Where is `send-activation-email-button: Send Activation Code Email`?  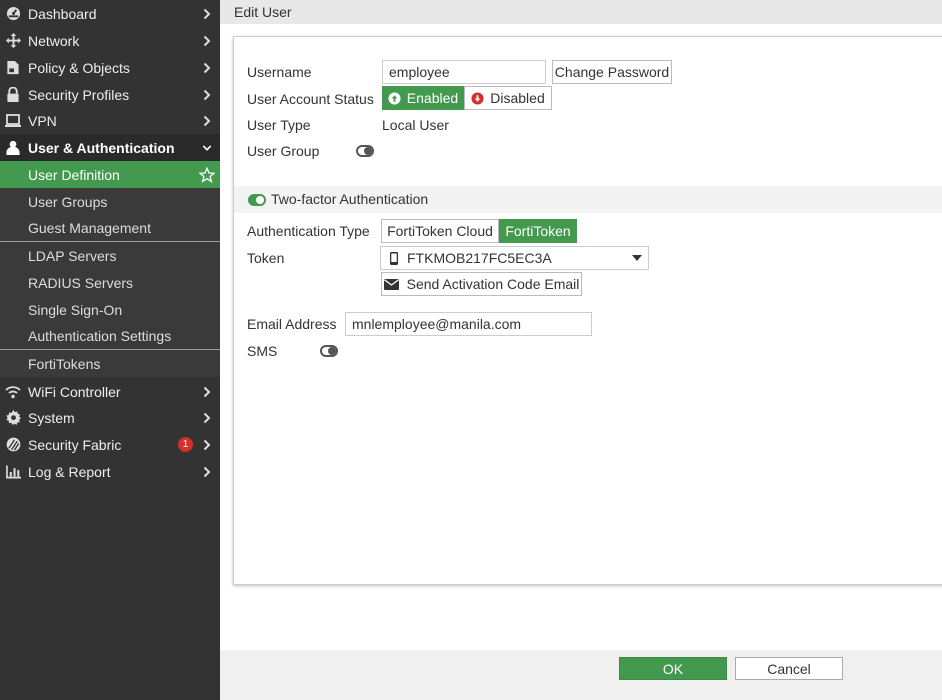
send-activation-email-button: Send Activation Code Email is located at coordinates (481, 284).